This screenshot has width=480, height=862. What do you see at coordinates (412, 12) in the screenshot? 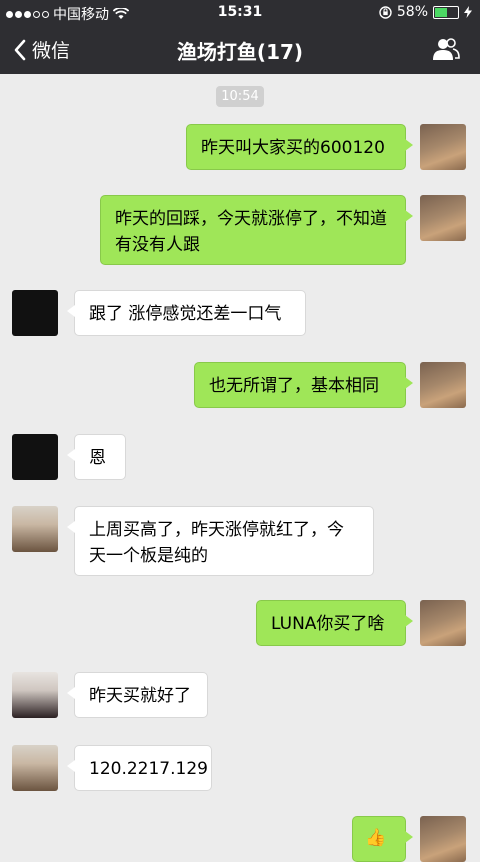
I see `battery-percent: 58%` at bounding box center [412, 12].